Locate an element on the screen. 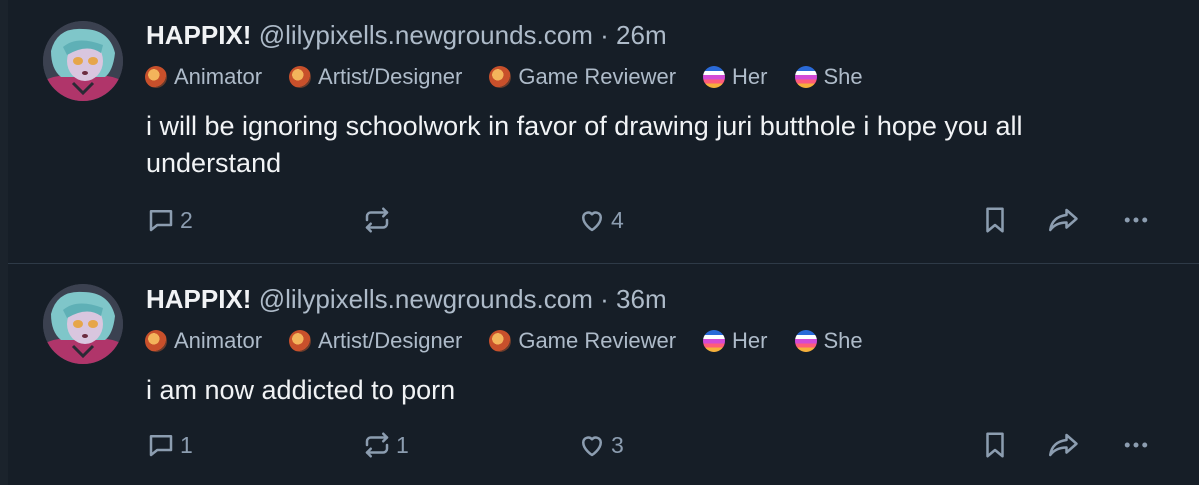  reply-button: 2 is located at coordinates (169, 220).